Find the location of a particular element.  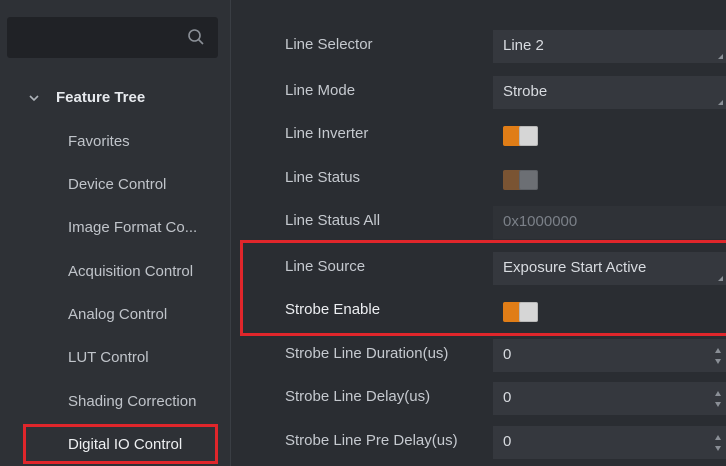

chevron-down-icon is located at coordinates (34, 98).